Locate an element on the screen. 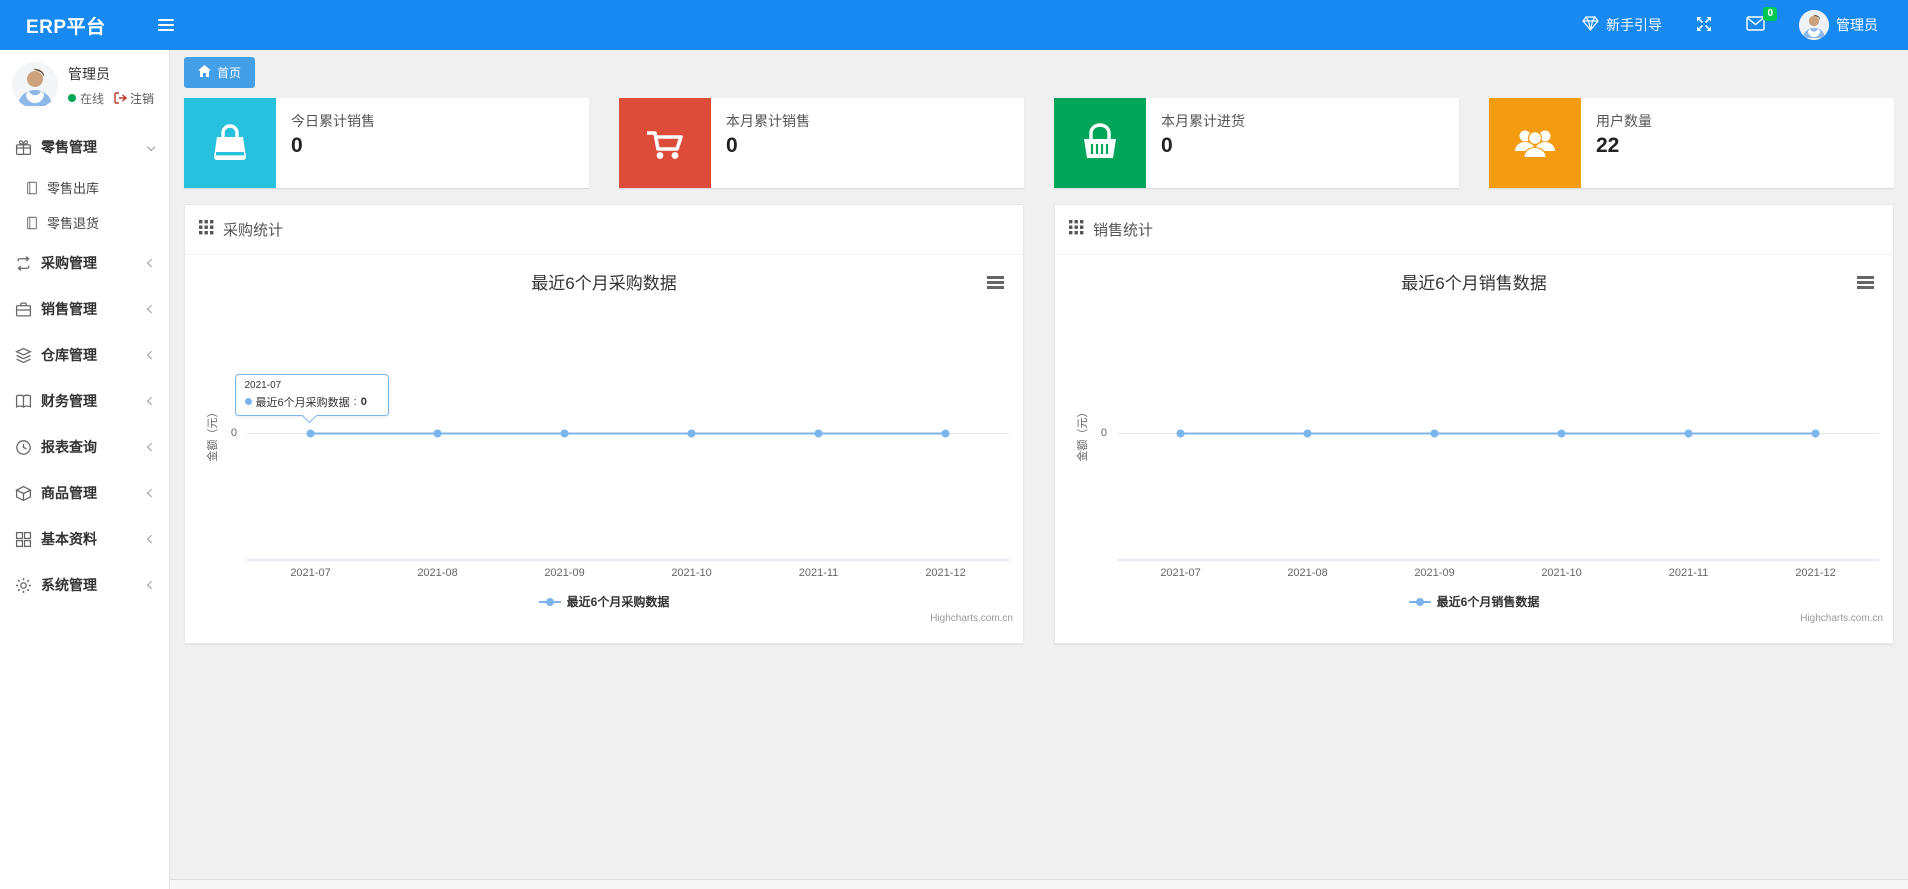 The image size is (1908, 889). guide-button: 新手引导 is located at coordinates (1622, 25).